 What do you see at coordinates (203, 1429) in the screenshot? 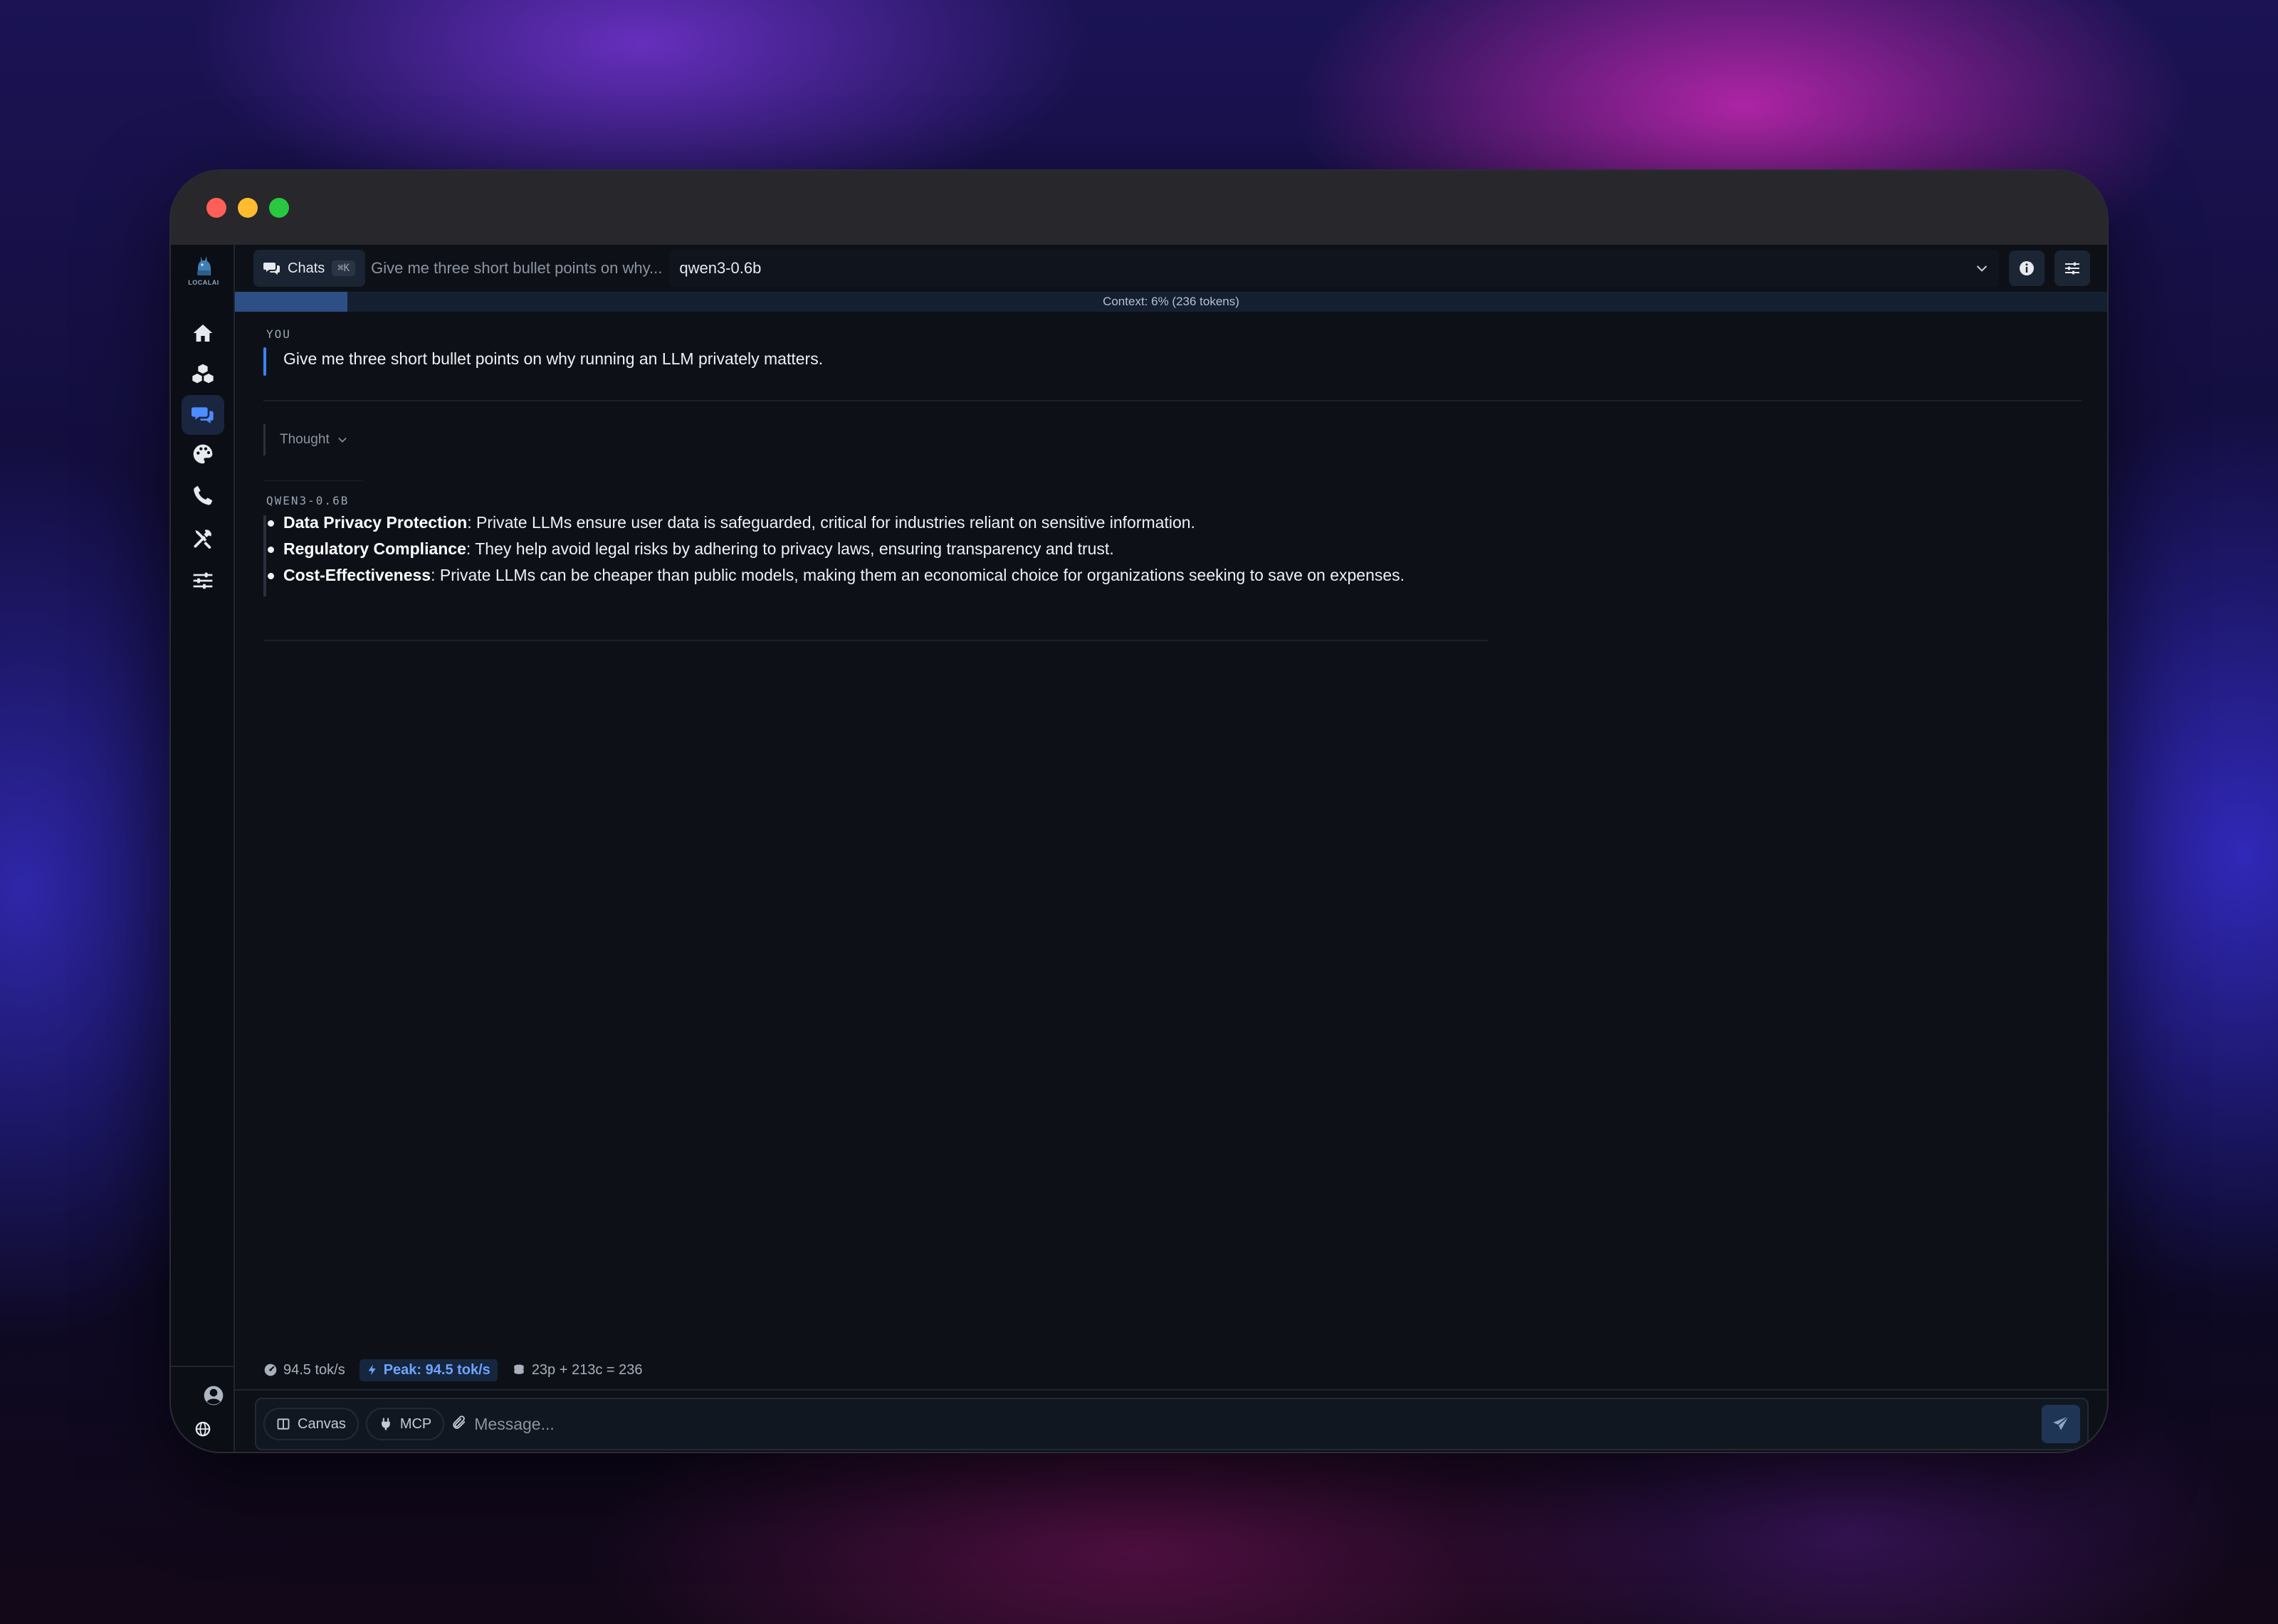
I see `globe-icon` at bounding box center [203, 1429].